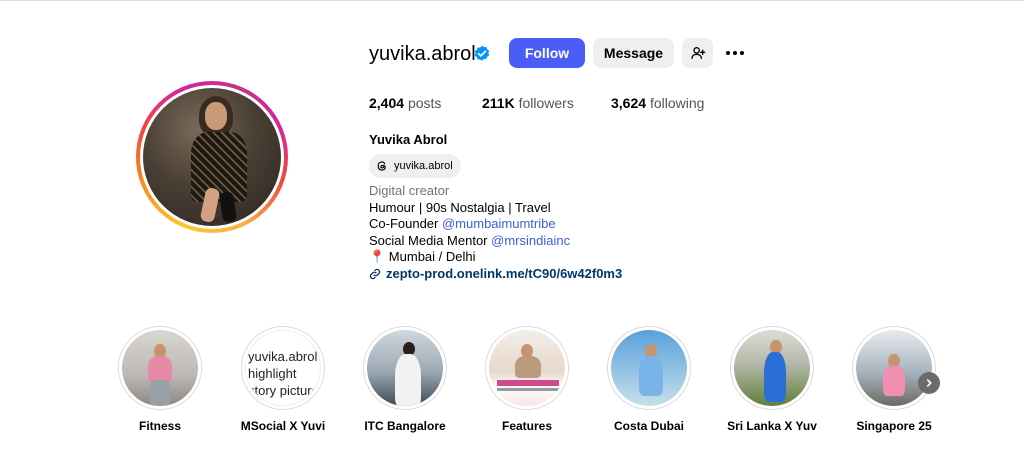 The height and width of the screenshot is (450, 1024). I want to click on follow-button: Follow, so click(547, 53).